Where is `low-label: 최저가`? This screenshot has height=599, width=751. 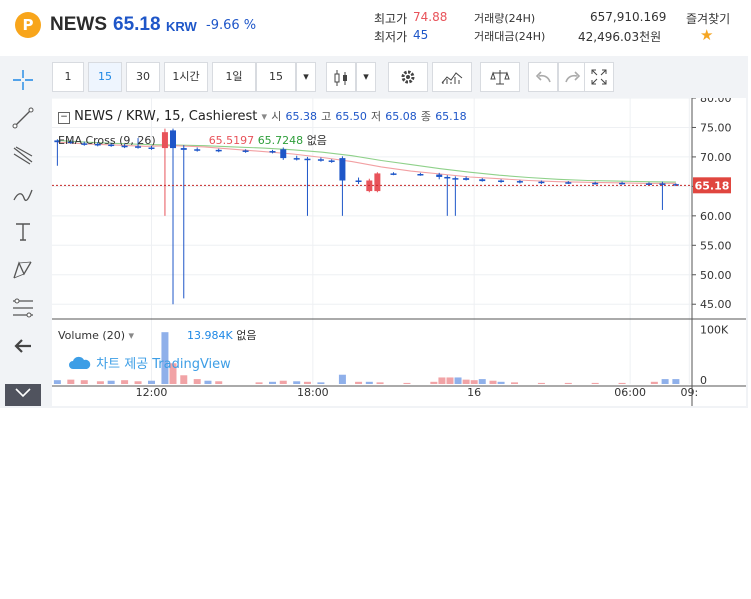
low-label: 최저가 is located at coordinates (391, 37).